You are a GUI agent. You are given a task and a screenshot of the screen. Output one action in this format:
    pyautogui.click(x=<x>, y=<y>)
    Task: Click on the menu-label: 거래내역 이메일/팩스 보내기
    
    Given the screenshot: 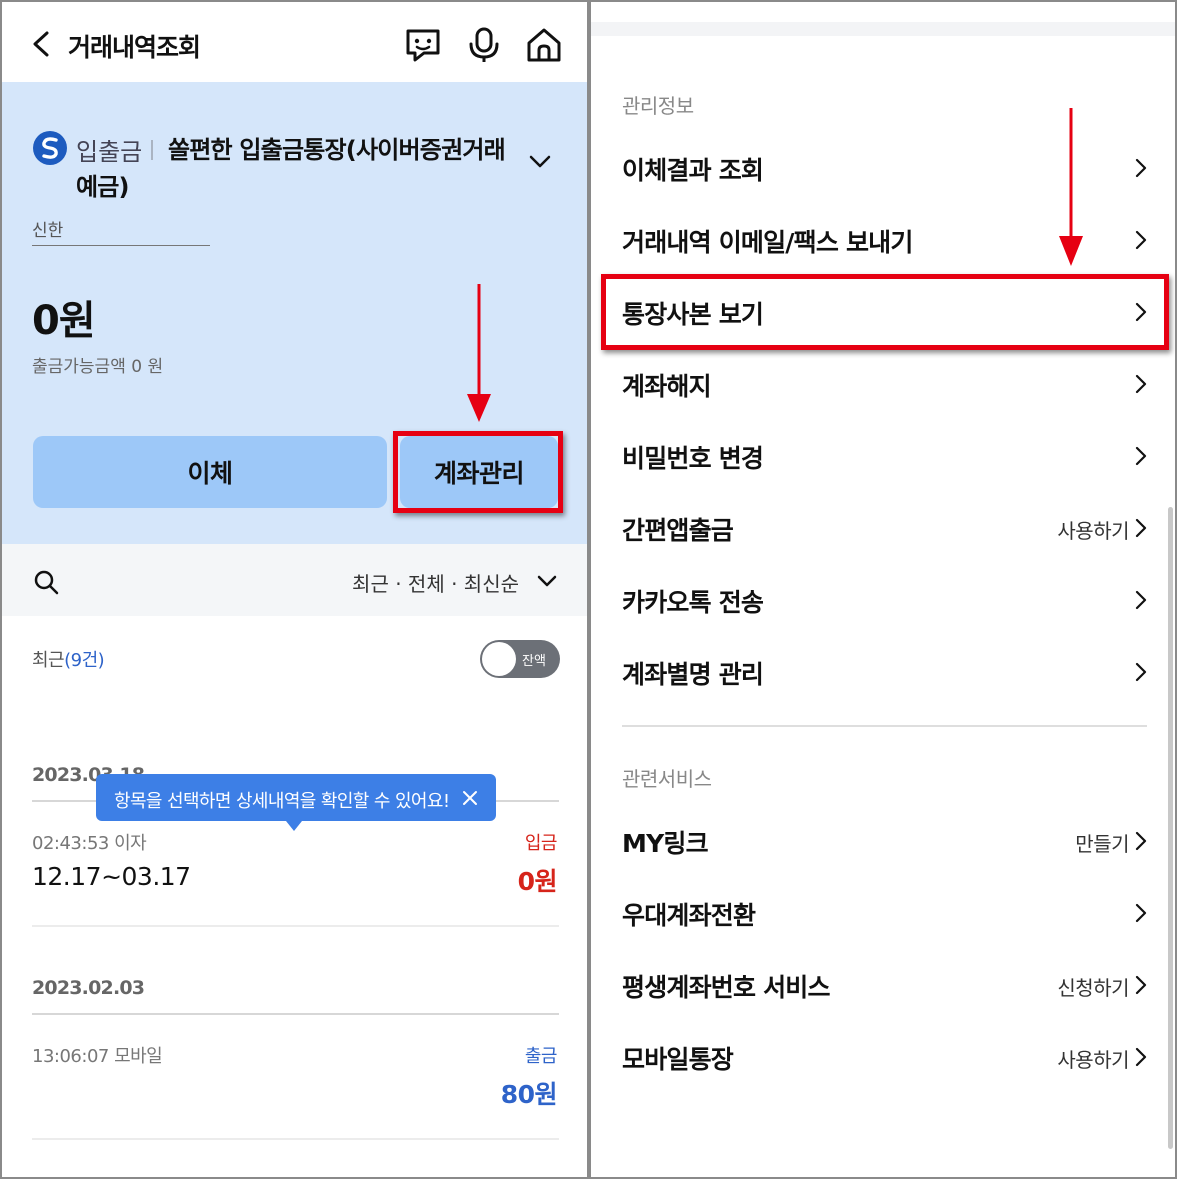 What is the action you would take?
    pyautogui.click(x=767, y=242)
    